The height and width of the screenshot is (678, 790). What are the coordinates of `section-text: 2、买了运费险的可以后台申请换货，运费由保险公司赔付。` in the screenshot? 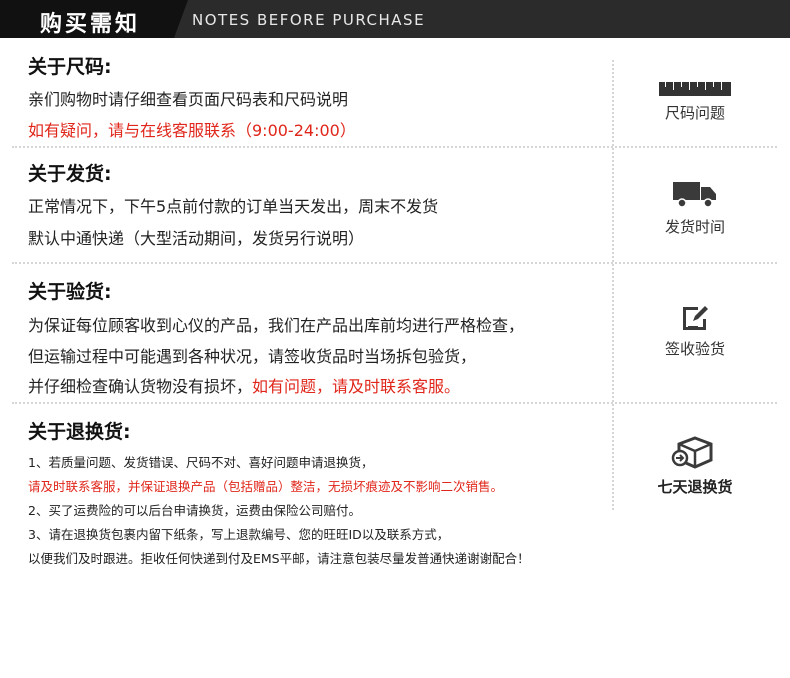 It's located at (194, 510).